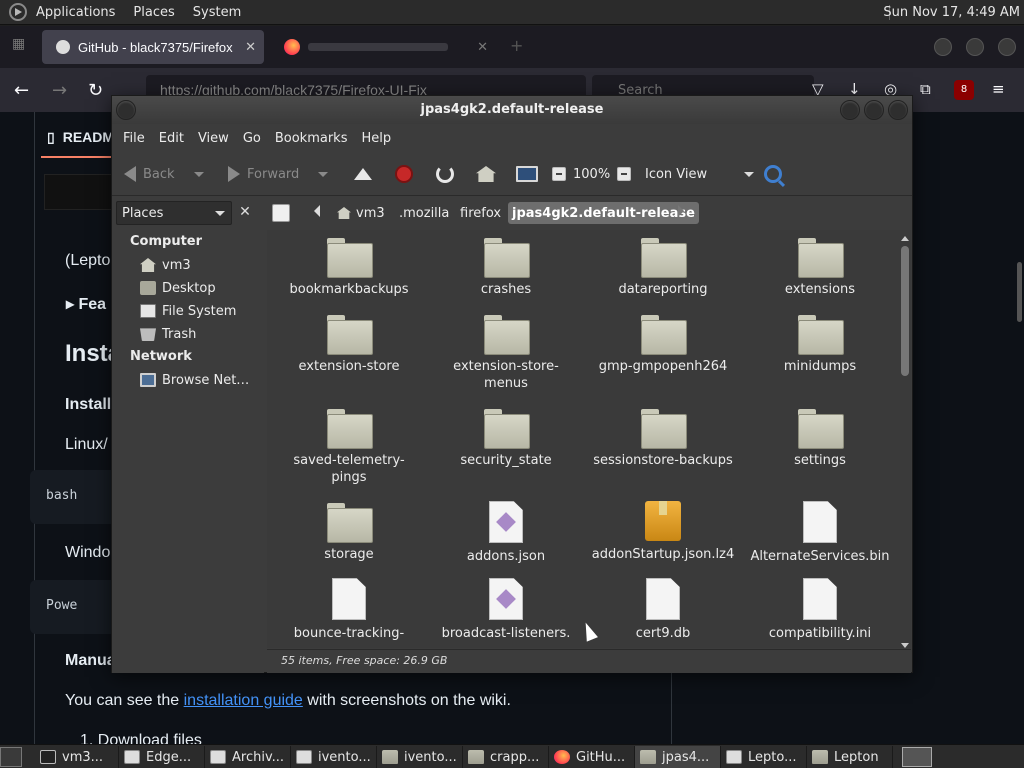 The height and width of the screenshot is (768, 1024). Describe the element at coordinates (905, 645) in the screenshot. I see `scroll-down-icon` at that location.